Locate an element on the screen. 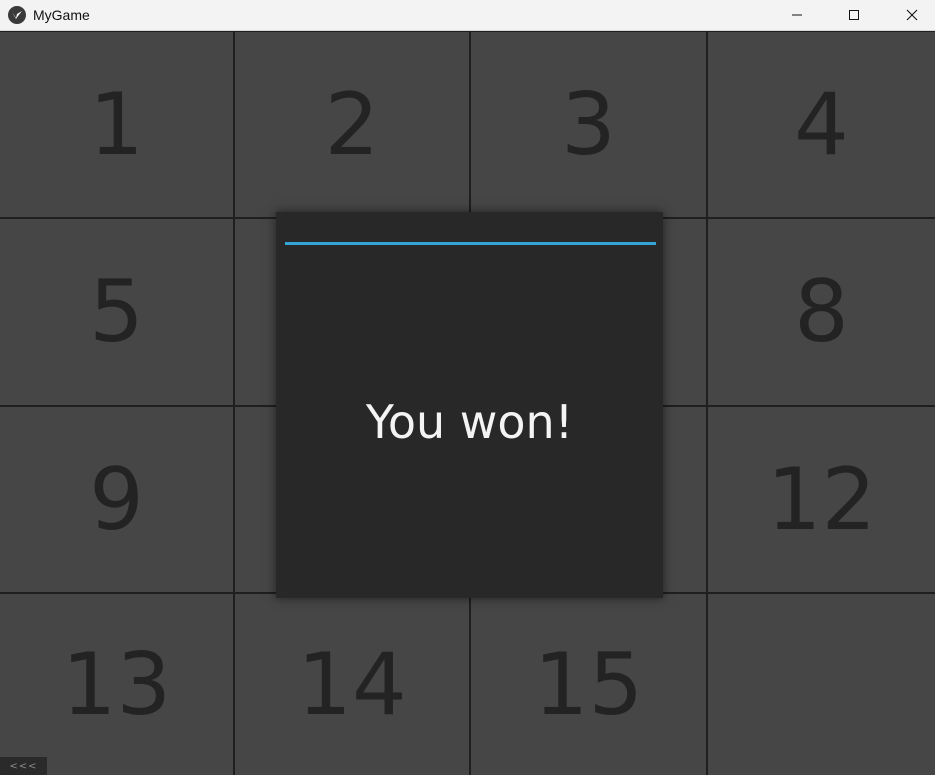 The image size is (935, 775). tile-number: 5 is located at coordinates (116, 312).